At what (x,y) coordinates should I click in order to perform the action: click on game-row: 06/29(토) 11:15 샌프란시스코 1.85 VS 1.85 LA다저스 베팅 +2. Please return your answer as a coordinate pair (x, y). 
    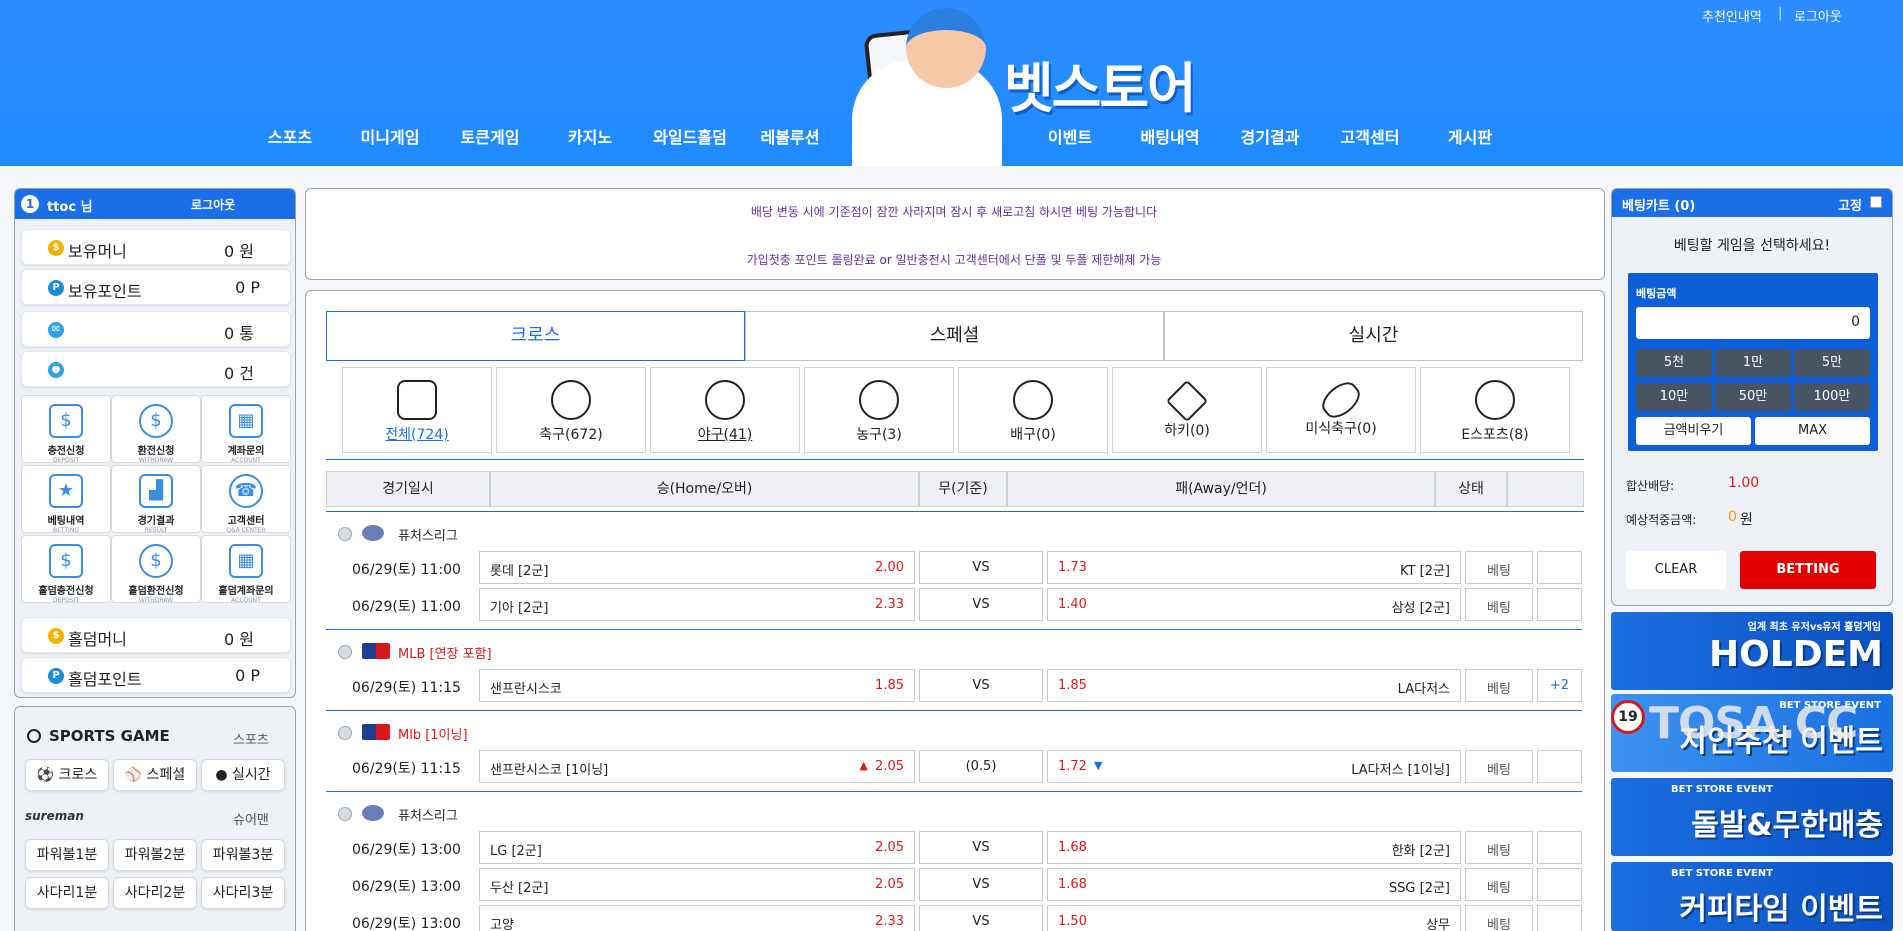
    Looking at the image, I should click on (954, 686).